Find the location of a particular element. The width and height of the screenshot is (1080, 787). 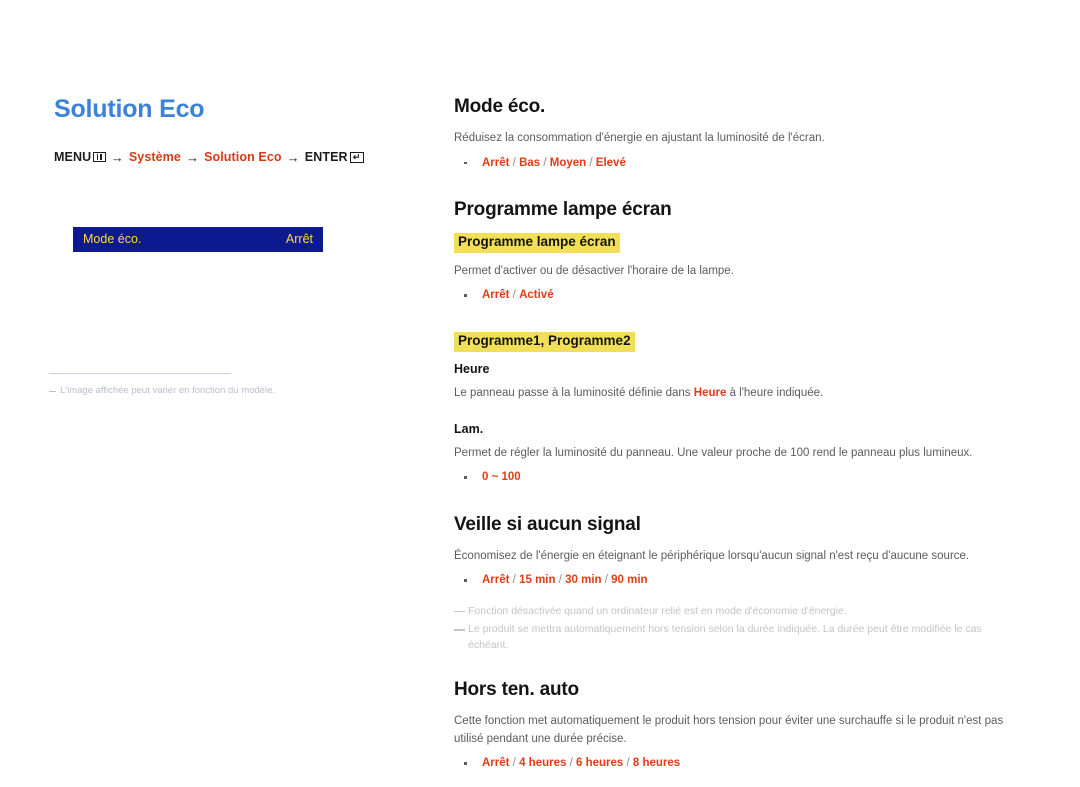

breadcrumb: MENU → Système → Solution Eco → ENTER ↵ is located at coordinates (234, 157).